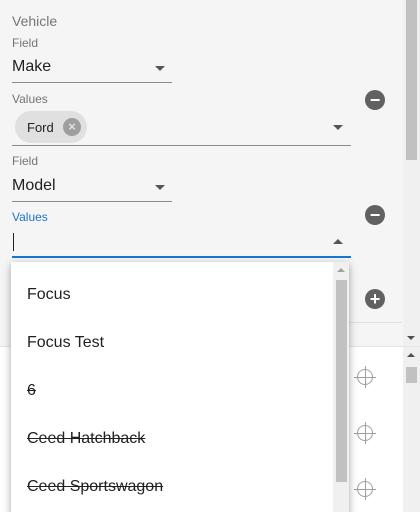  What do you see at coordinates (411, 173) in the screenshot?
I see `outer-scrollbar` at bounding box center [411, 173].